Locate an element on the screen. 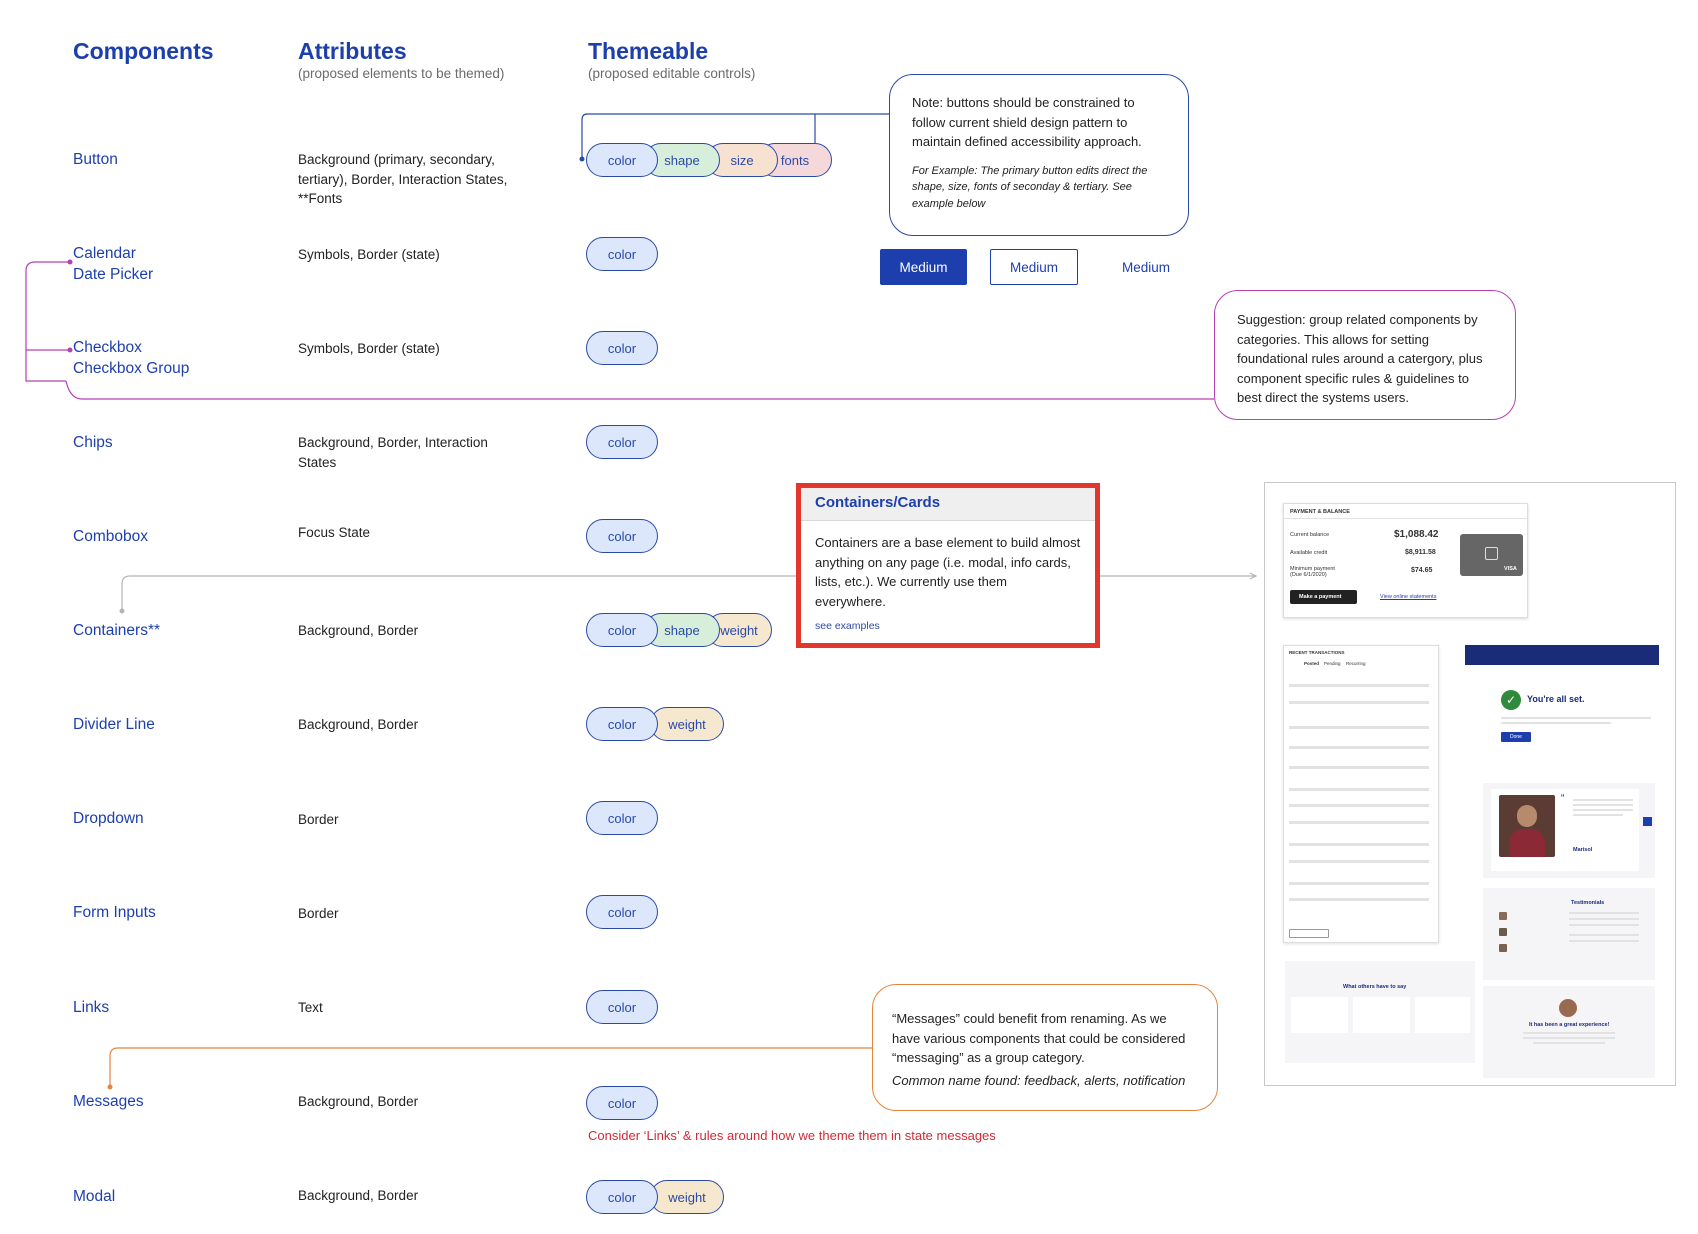  open-quote-icon: “ is located at coordinates (1563, 798).